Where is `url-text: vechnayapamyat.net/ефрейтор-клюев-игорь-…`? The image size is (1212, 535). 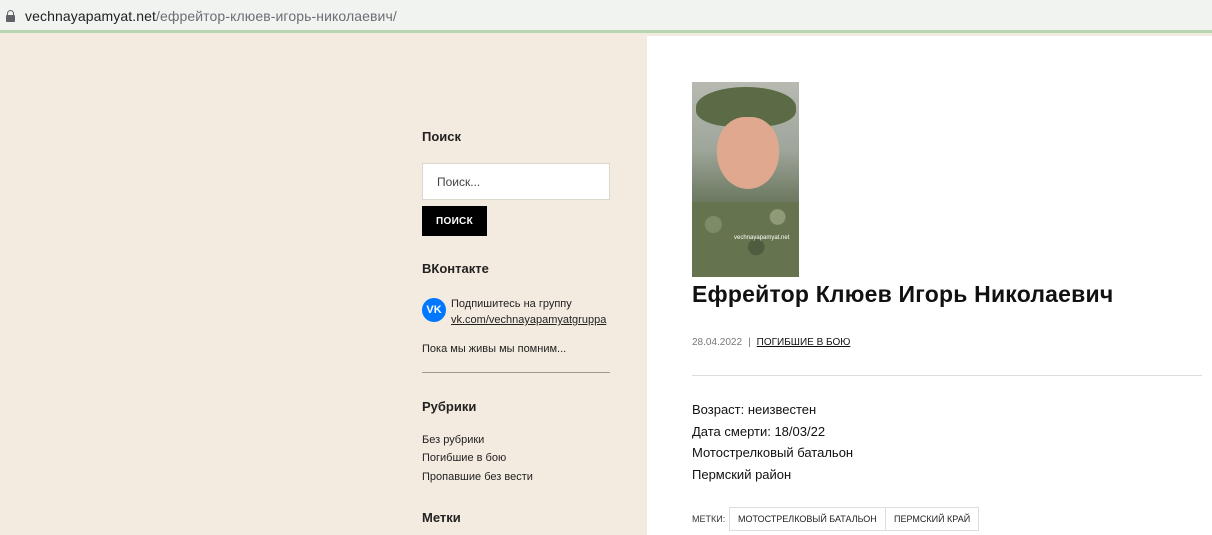
url-text: vechnayapamyat.net/ефрейтор-клюев-игорь-… is located at coordinates (211, 16).